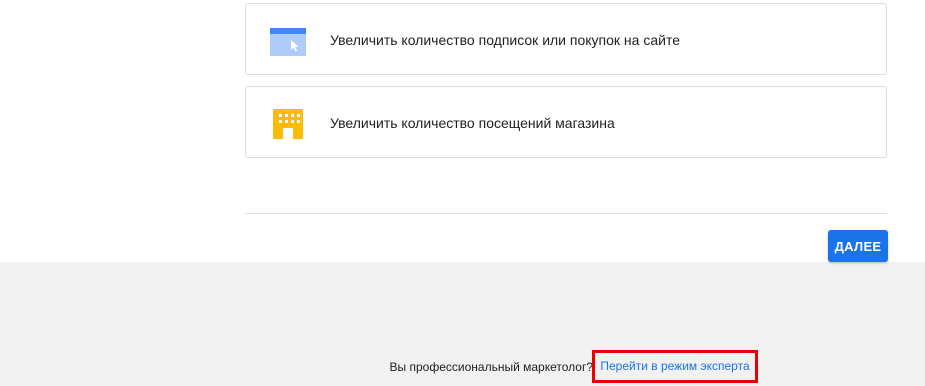 Image resolution: width=925 pixels, height=386 pixels. I want to click on store-building-icon, so click(288, 124).